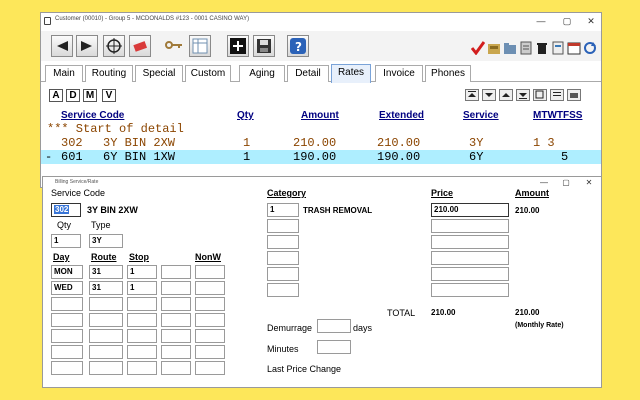 The width and height of the screenshot is (640, 400). I want to click on print-button, so click(574, 95).